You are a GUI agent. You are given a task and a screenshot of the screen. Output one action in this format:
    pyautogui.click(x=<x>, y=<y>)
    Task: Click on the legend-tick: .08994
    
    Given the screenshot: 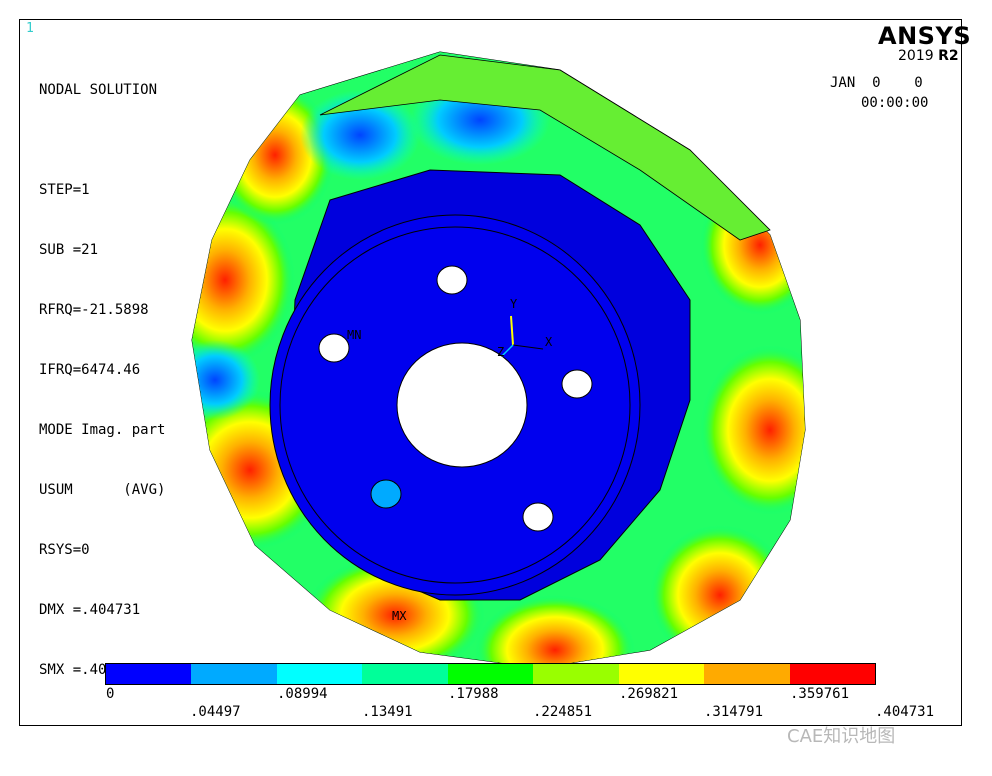 What is the action you would take?
    pyautogui.click(x=302, y=694)
    